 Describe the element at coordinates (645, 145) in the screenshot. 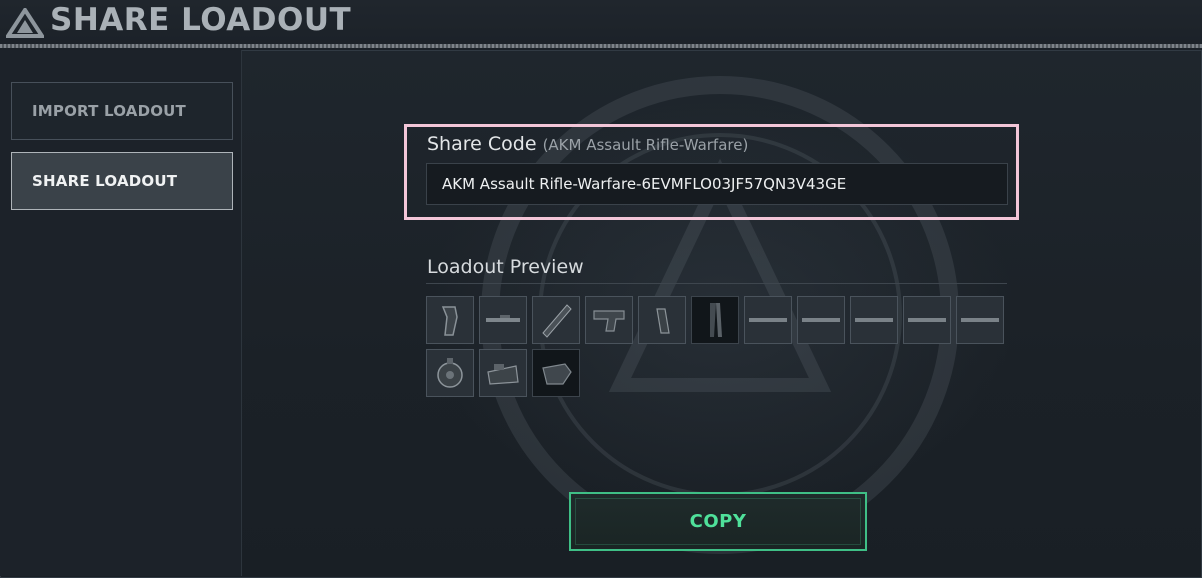

I see `weapon-name-label: (AKM Assault Rifle-Warfare)` at that location.